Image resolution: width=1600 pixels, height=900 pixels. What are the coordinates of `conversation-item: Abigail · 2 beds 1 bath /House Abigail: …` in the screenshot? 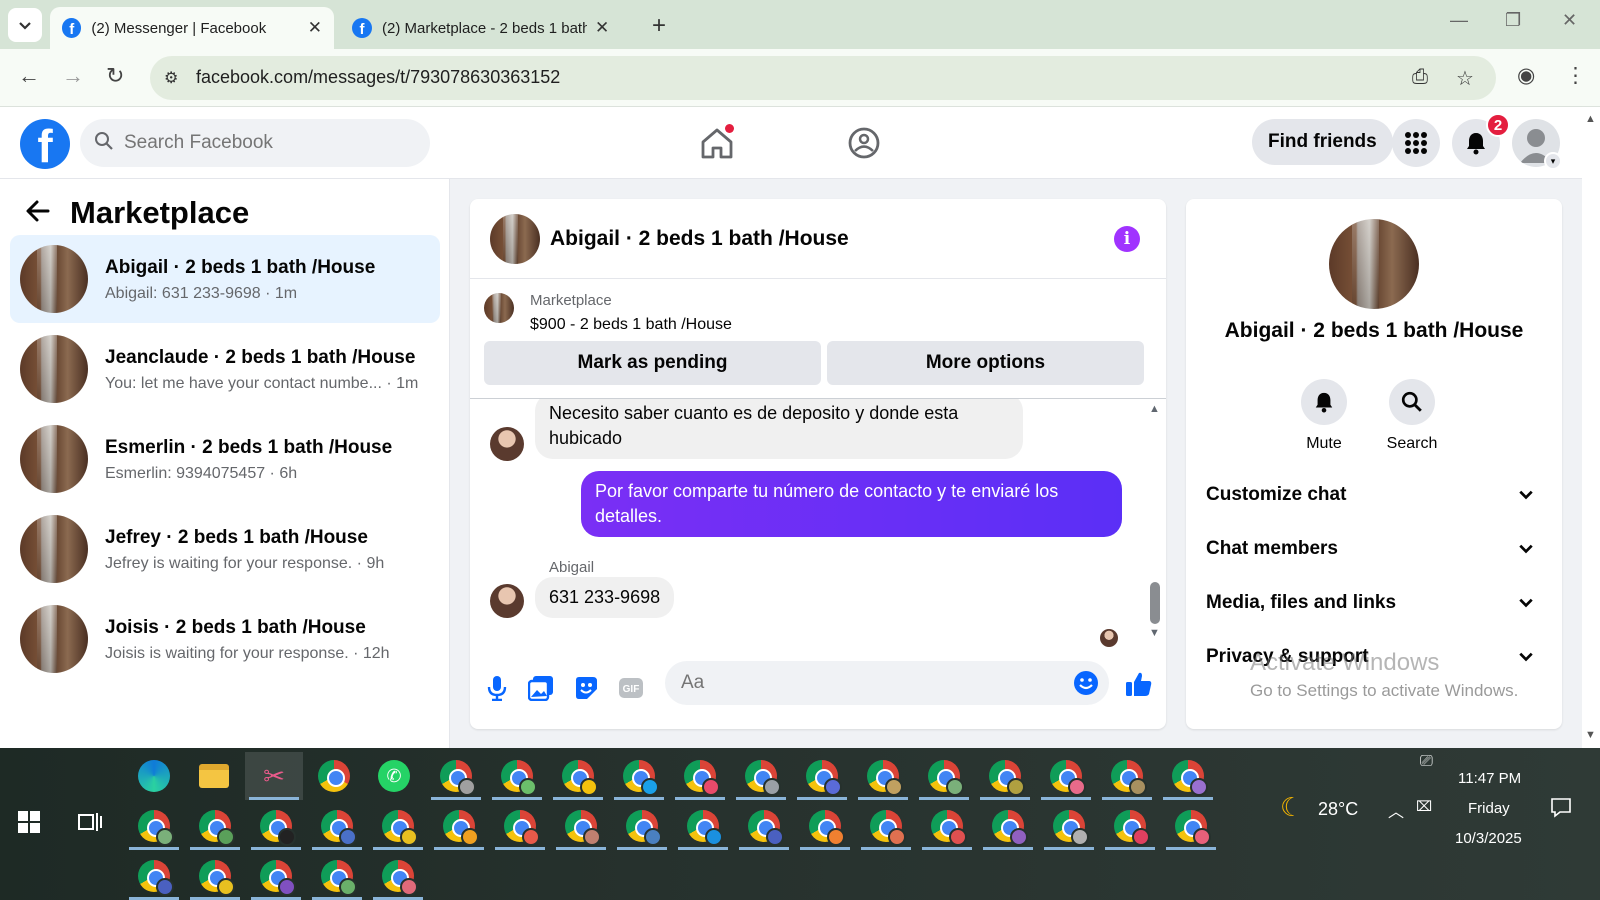 It's located at (225, 279).